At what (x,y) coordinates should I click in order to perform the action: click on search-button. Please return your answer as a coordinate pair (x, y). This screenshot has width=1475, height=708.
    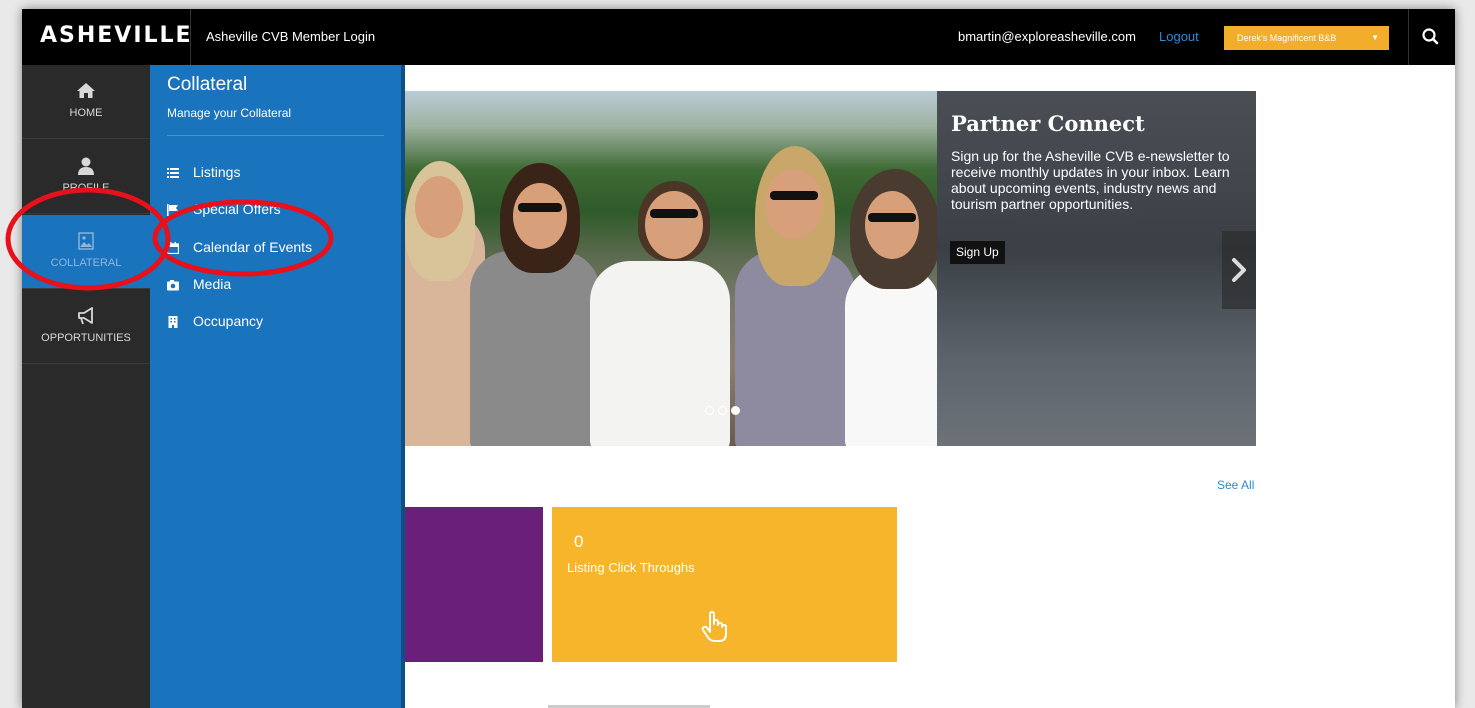
    Looking at the image, I should click on (1431, 37).